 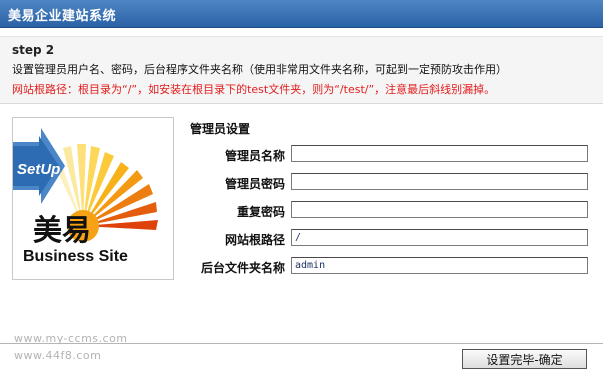 What do you see at coordinates (439, 237) in the screenshot?
I see `site-root-path-input` at bounding box center [439, 237].